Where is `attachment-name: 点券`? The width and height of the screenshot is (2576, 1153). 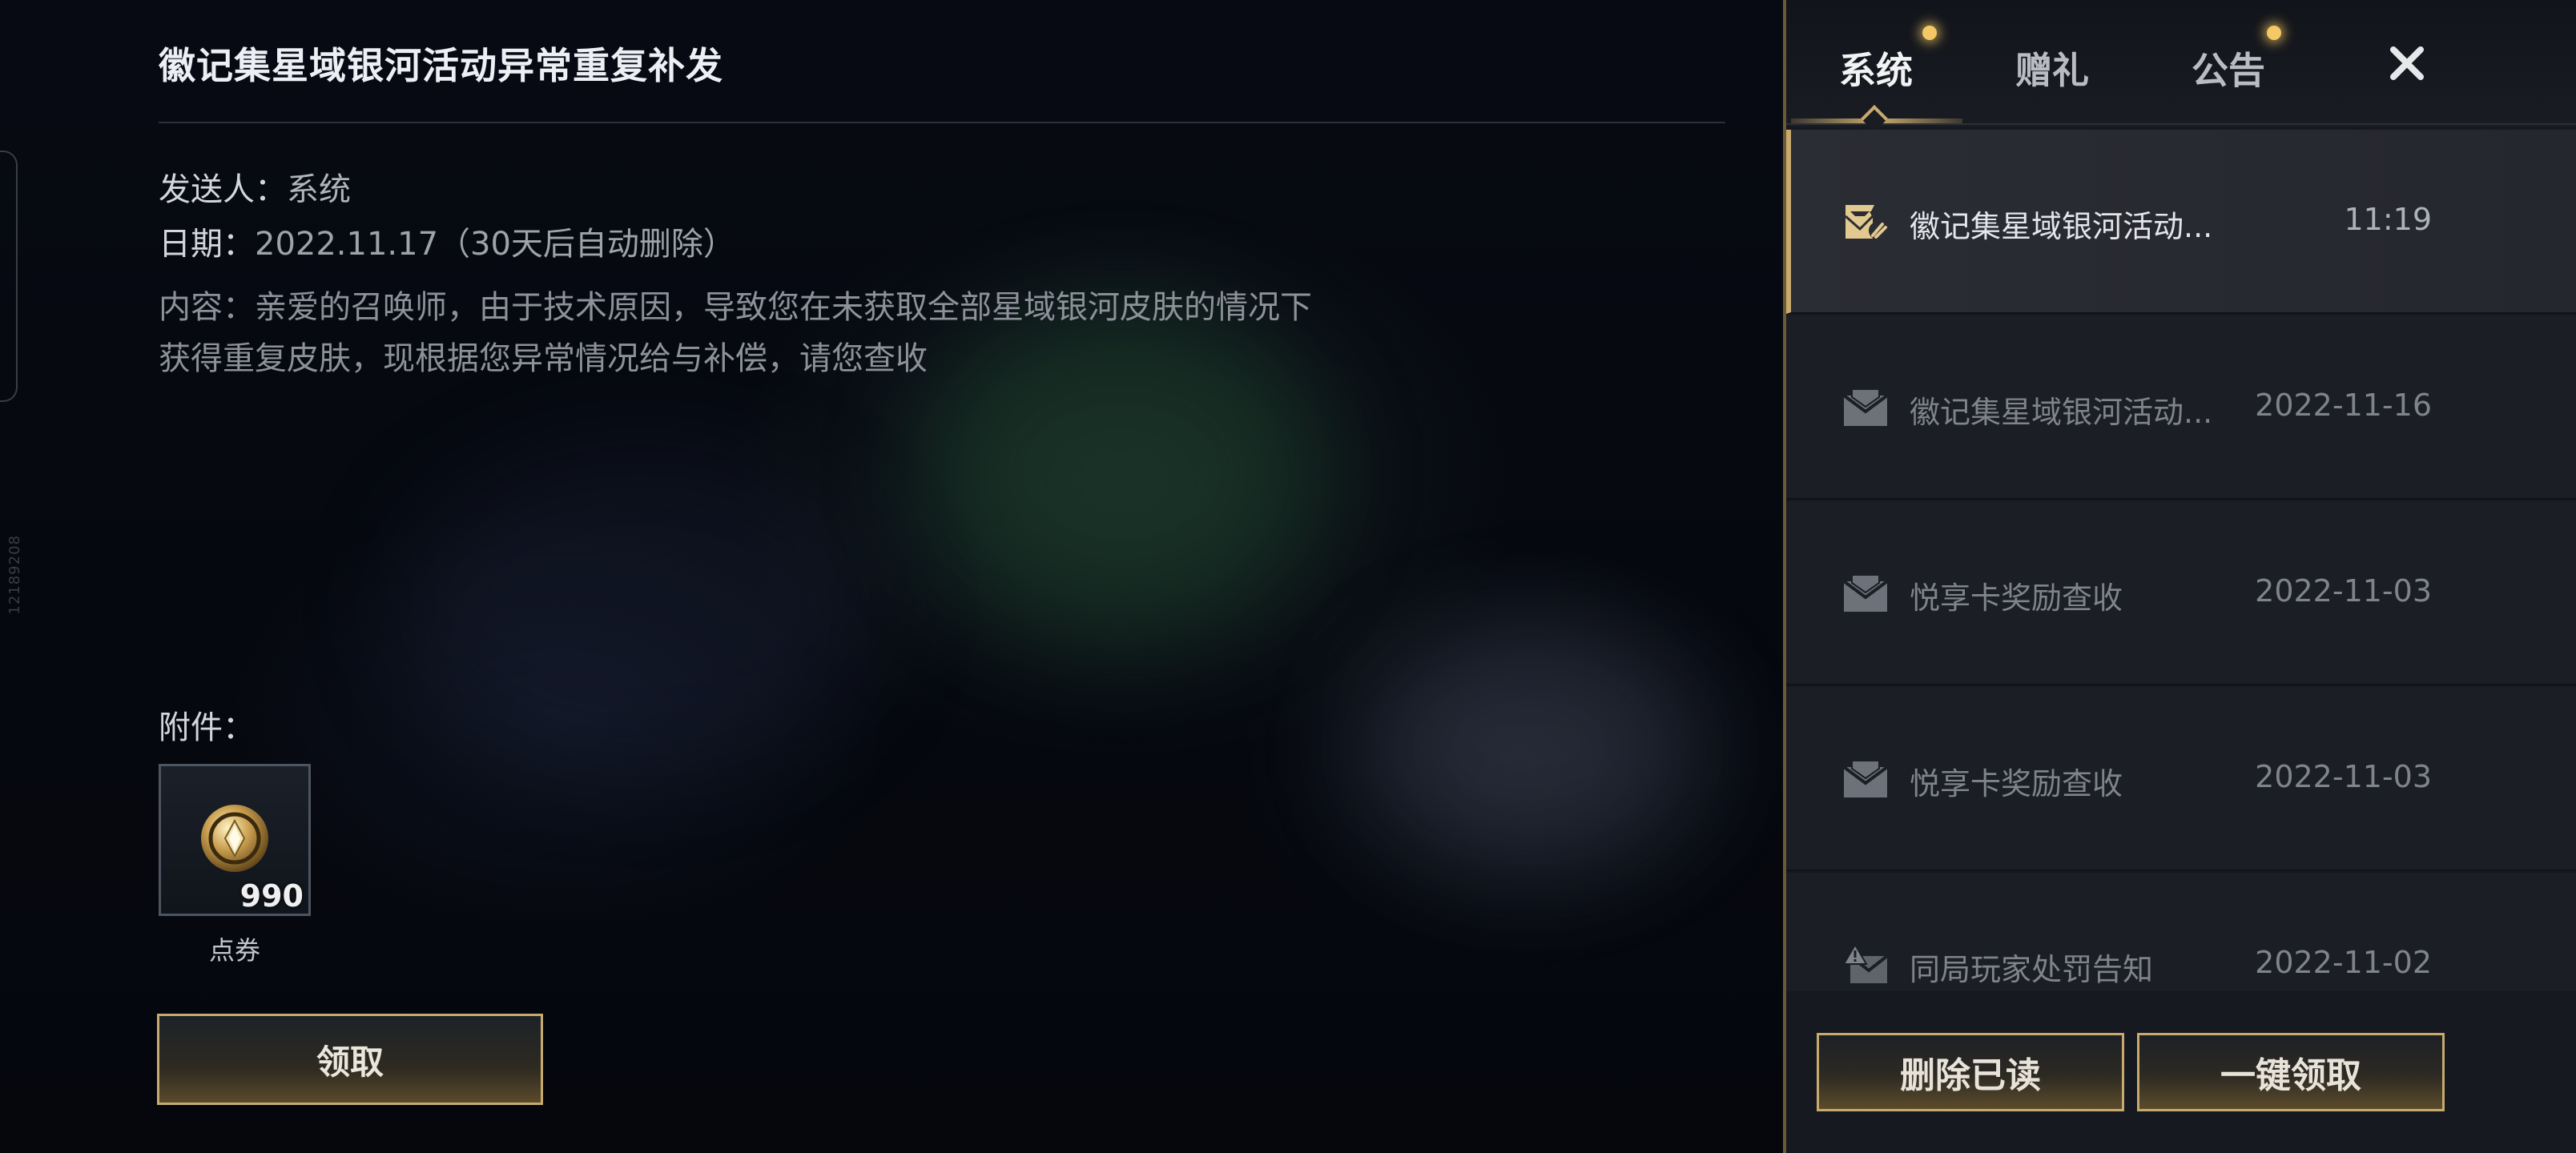
attachment-name: 点券 is located at coordinates (234, 950).